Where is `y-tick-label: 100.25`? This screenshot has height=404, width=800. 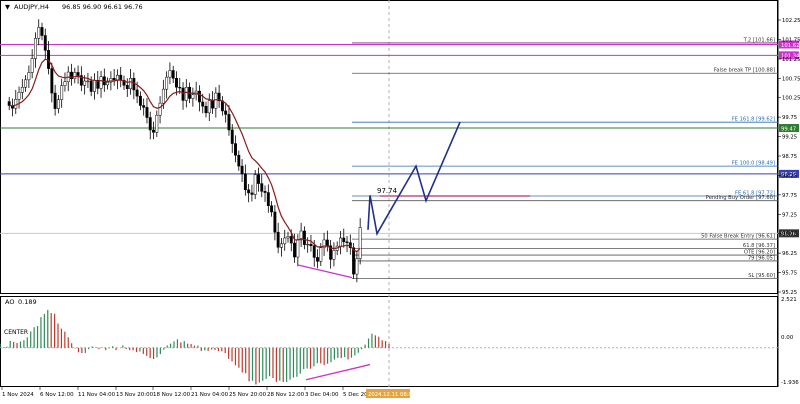 y-tick-label: 100.25 is located at coordinates (791, 99).